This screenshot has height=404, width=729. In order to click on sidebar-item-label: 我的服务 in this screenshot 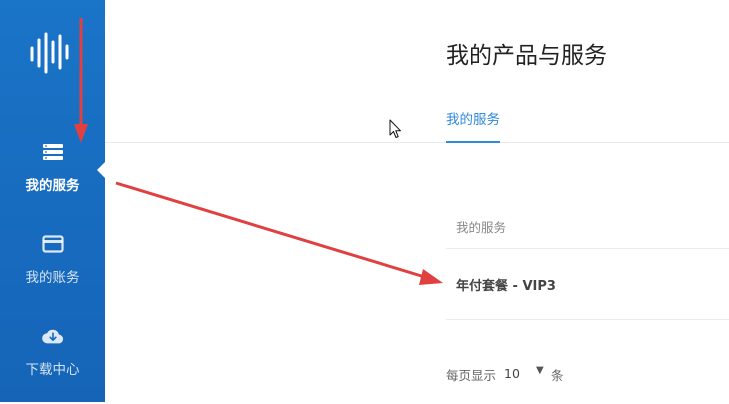, I will do `click(52, 186)`.